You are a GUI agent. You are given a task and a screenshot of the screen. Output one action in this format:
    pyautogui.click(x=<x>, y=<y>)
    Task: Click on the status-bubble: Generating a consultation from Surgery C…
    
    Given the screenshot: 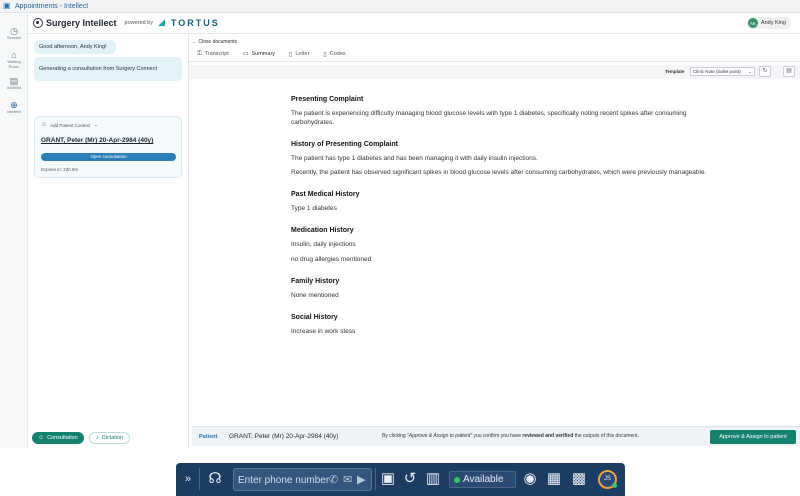 What is the action you would take?
    pyautogui.click(x=108, y=69)
    